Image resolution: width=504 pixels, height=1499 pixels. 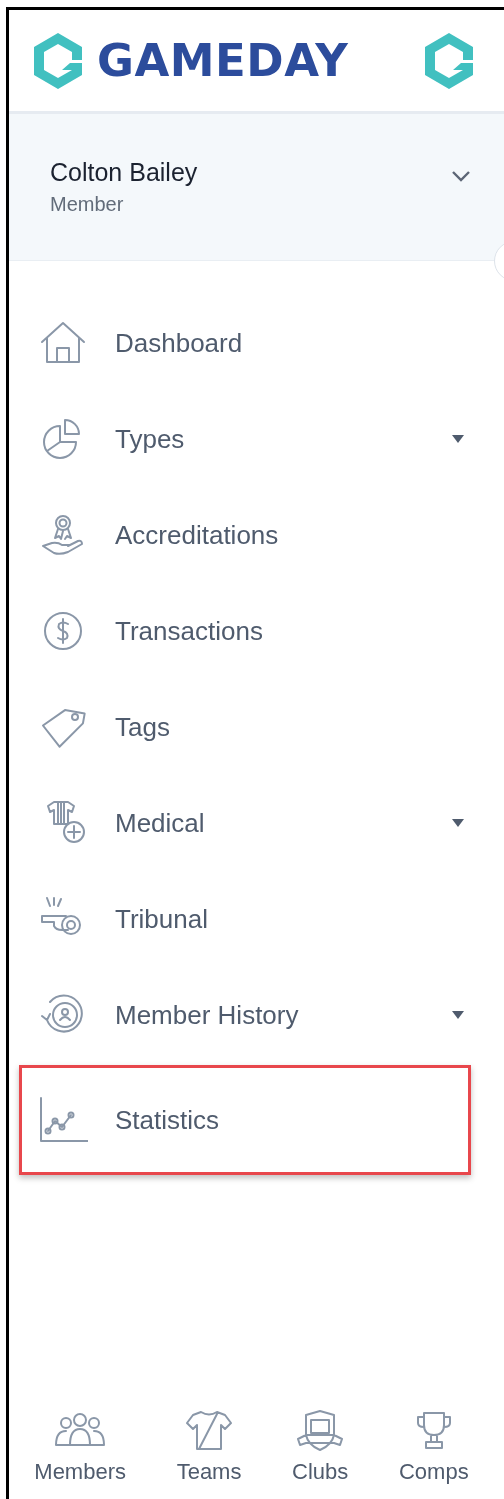 What do you see at coordinates (80, 1447) in the screenshot?
I see `nav-tab: Members` at bounding box center [80, 1447].